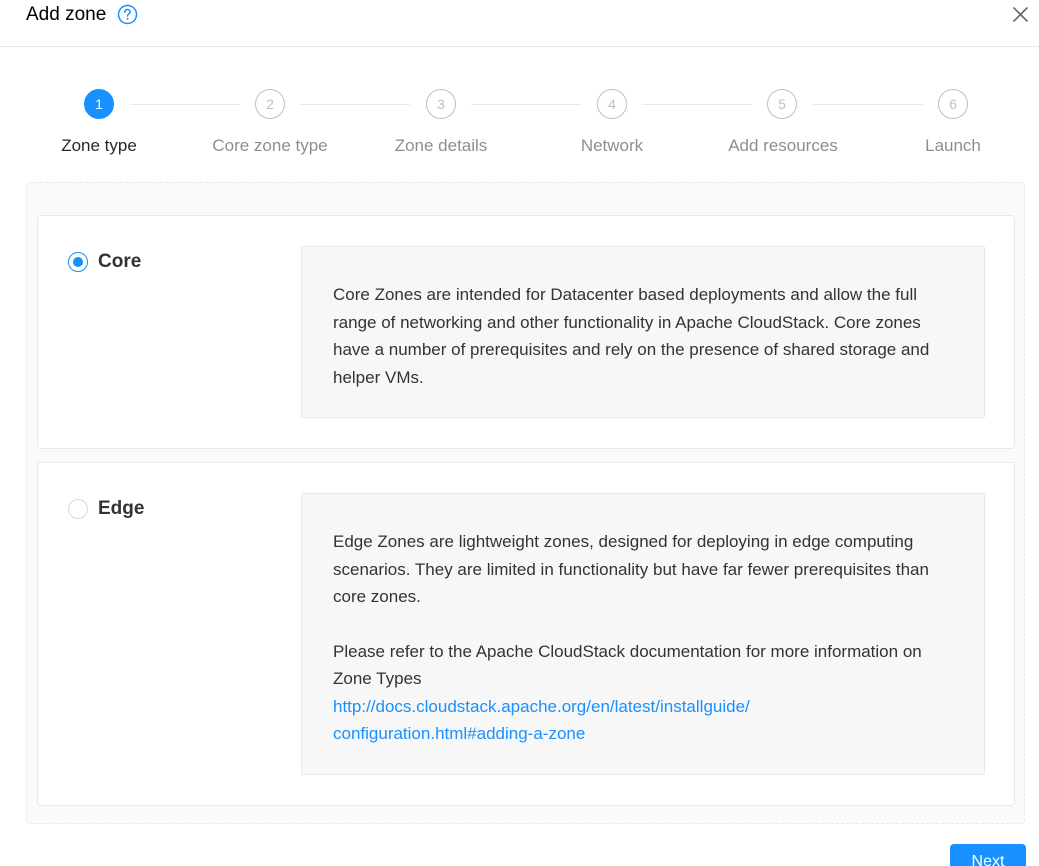  What do you see at coordinates (988, 855) in the screenshot?
I see `next-button: Next` at bounding box center [988, 855].